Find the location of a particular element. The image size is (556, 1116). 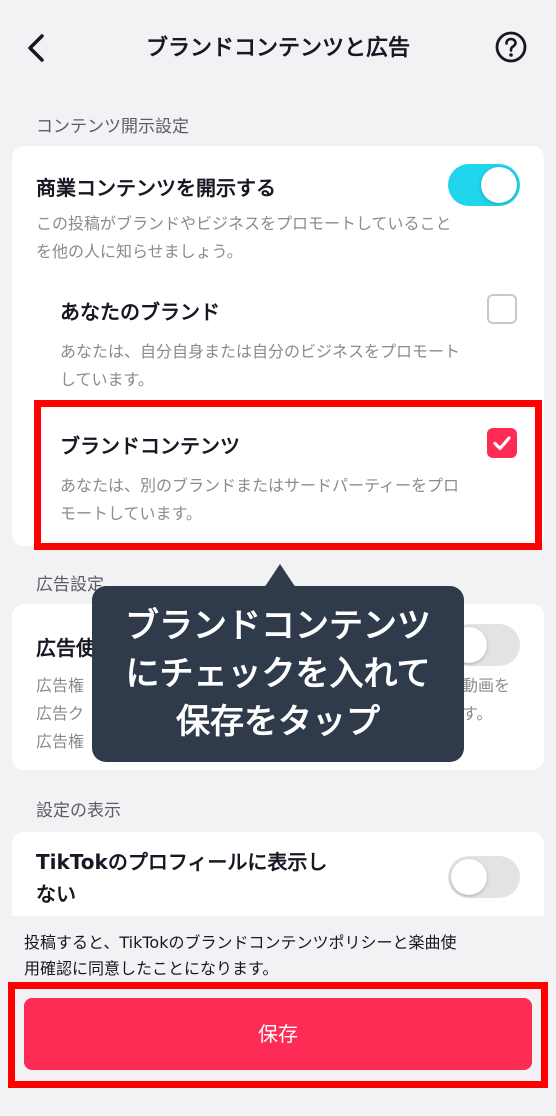

branded-content-checkbox is located at coordinates (502, 443).